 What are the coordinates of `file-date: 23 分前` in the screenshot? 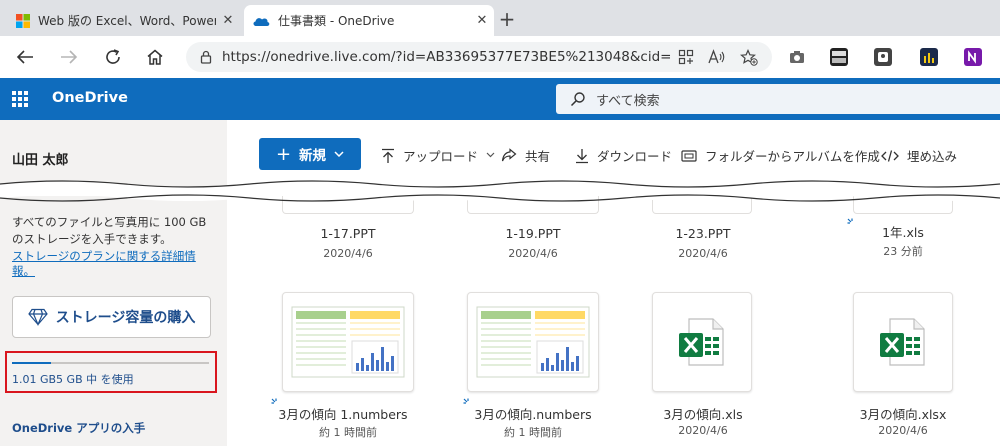 It's located at (903, 251).